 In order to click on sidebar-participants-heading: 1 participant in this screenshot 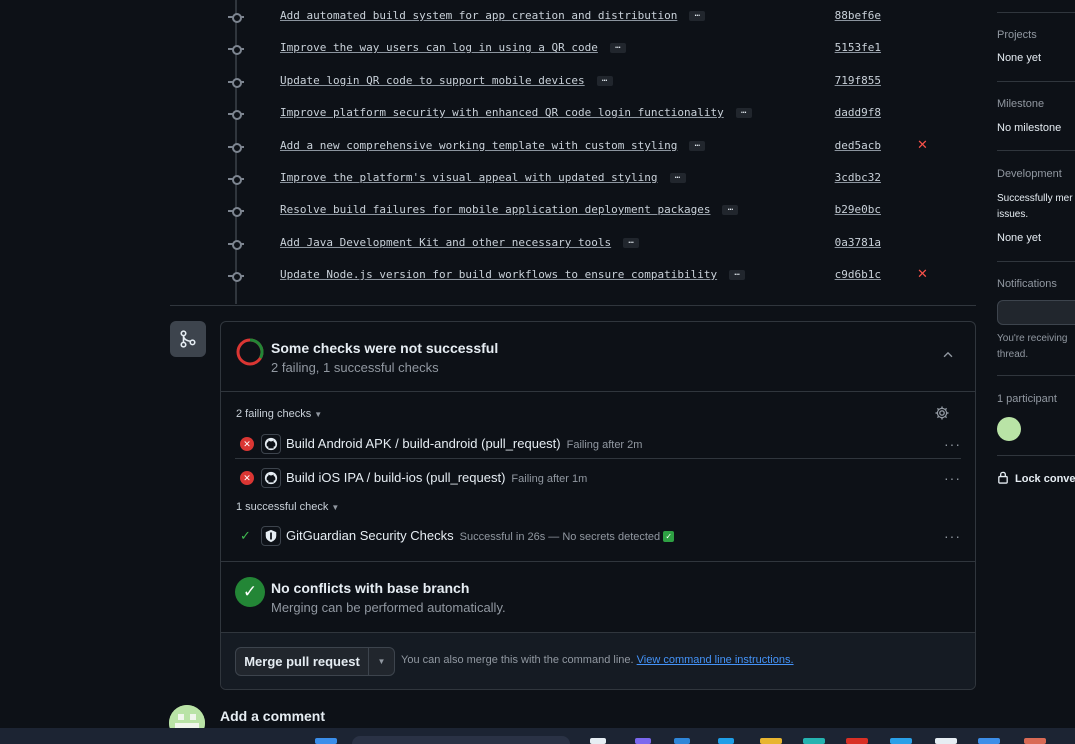, I will do `click(1027, 399)`.